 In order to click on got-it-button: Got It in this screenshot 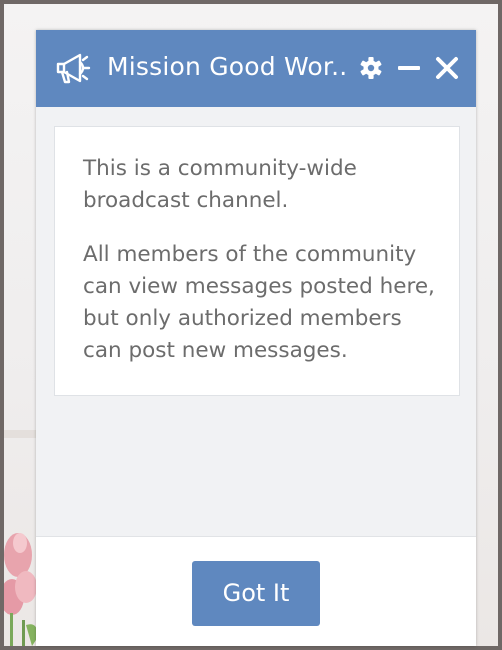, I will do `click(256, 593)`.